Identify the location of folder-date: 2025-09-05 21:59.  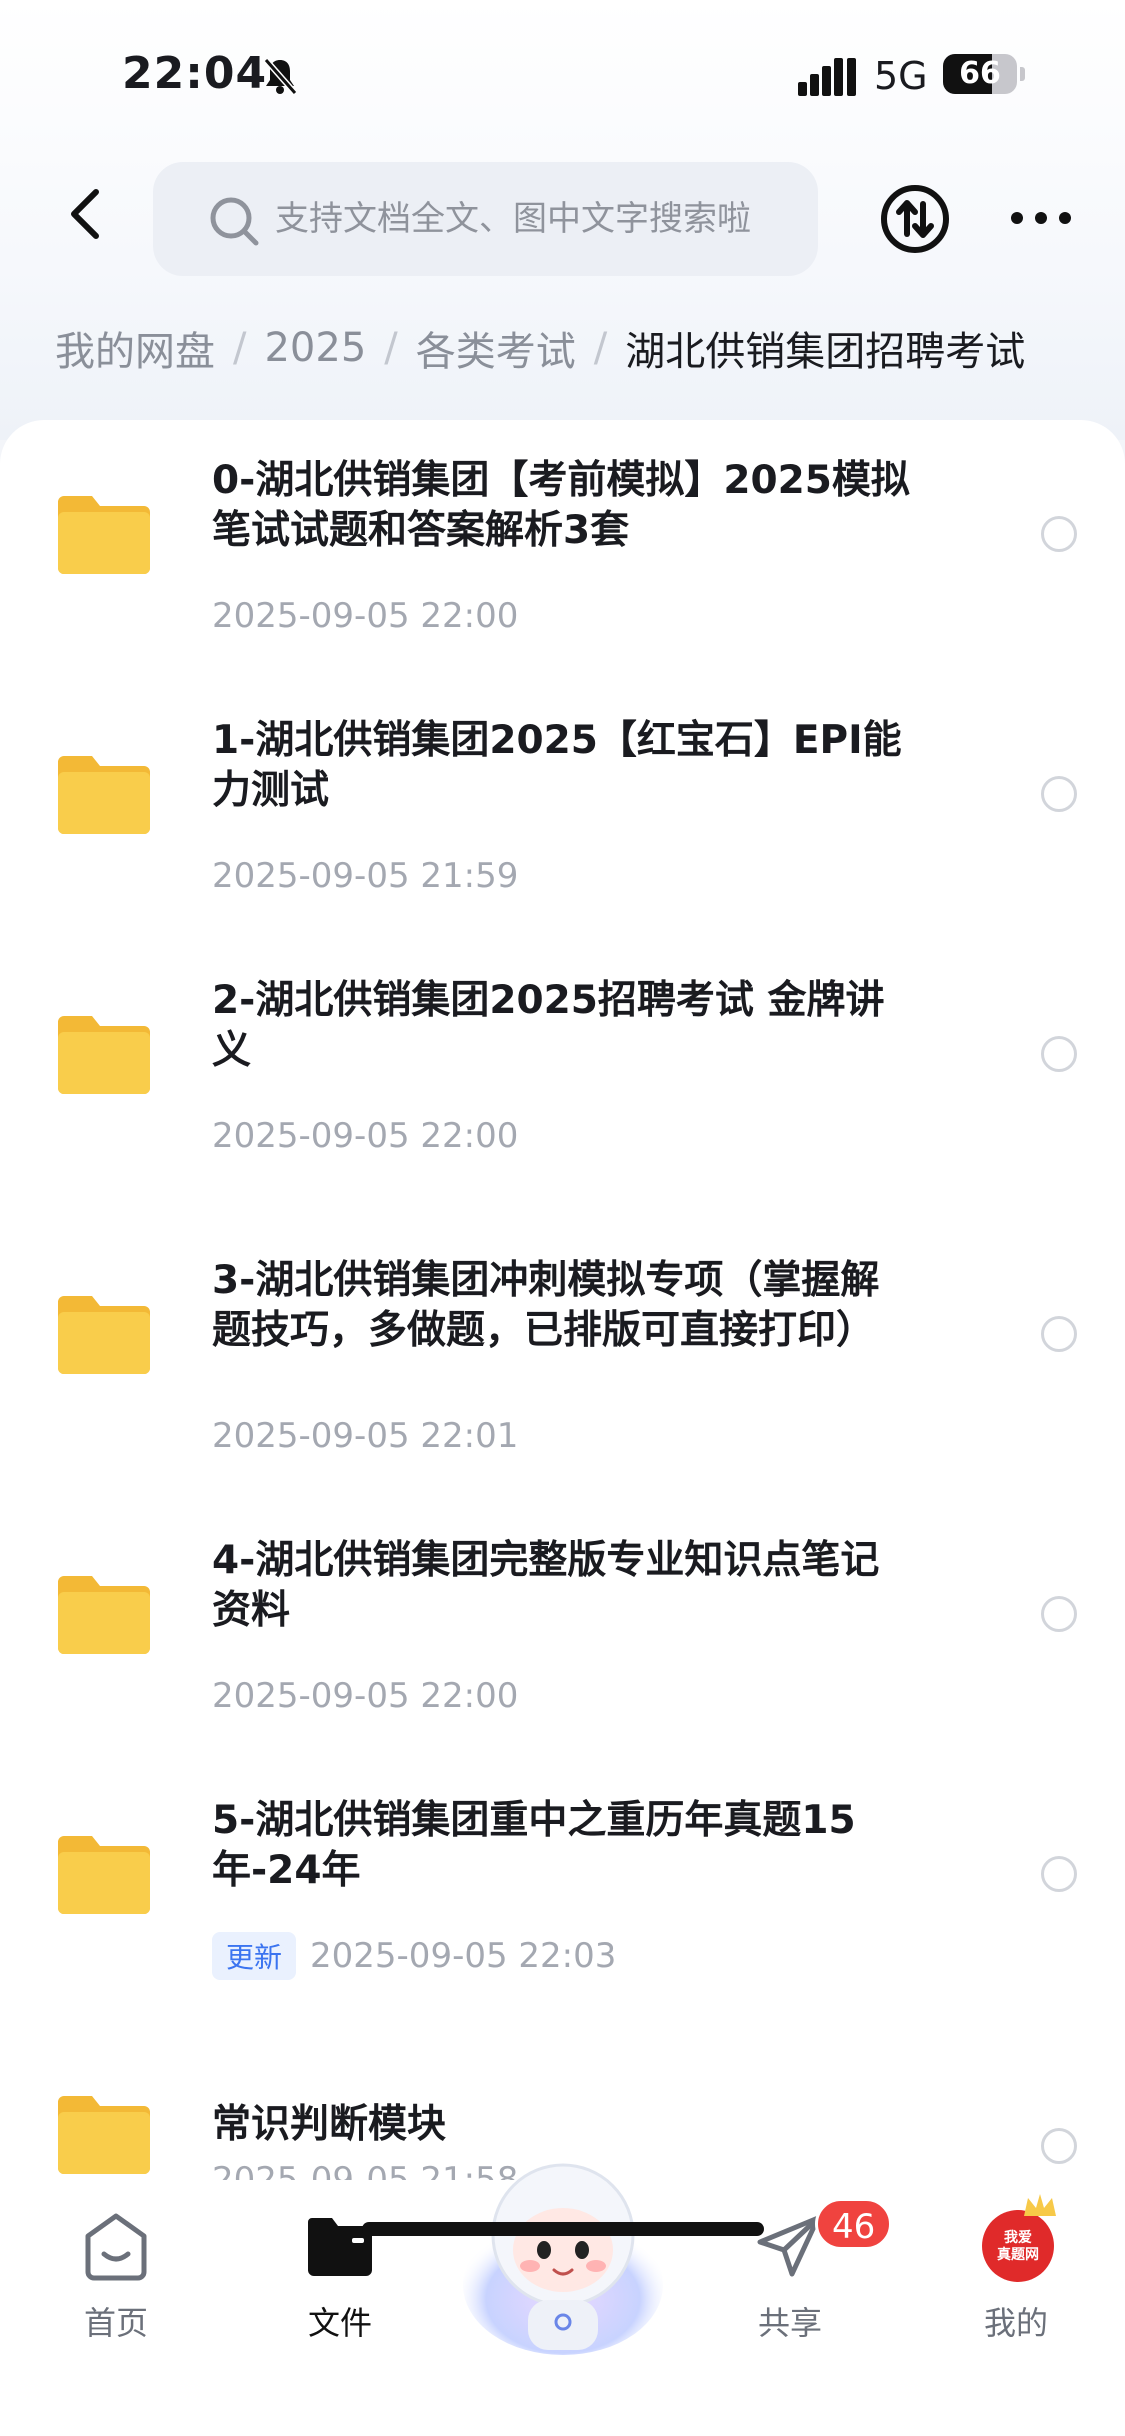
(365, 876).